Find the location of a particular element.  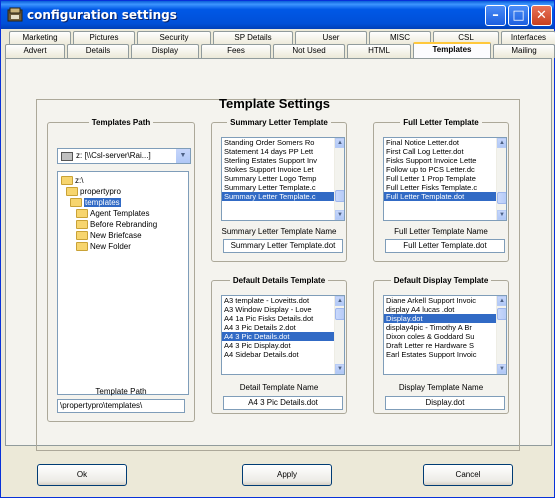

details-name-field: A4 3 Pic Details.dot is located at coordinates (283, 403).